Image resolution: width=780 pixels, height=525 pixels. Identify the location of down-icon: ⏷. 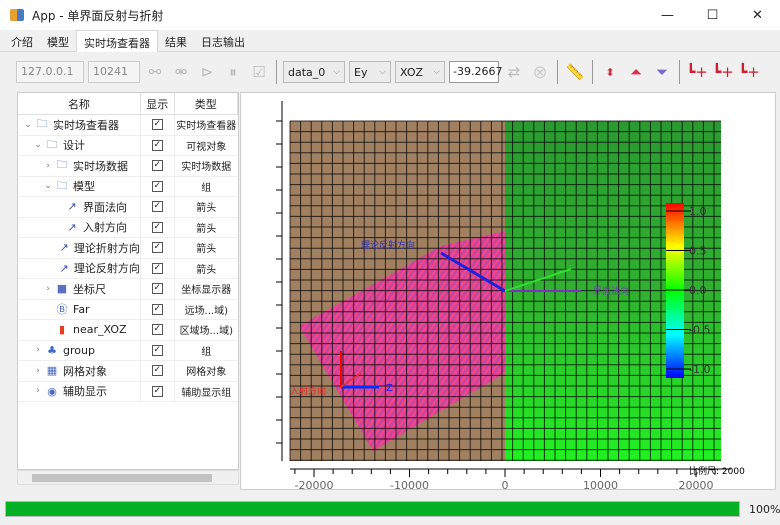
(662, 72).